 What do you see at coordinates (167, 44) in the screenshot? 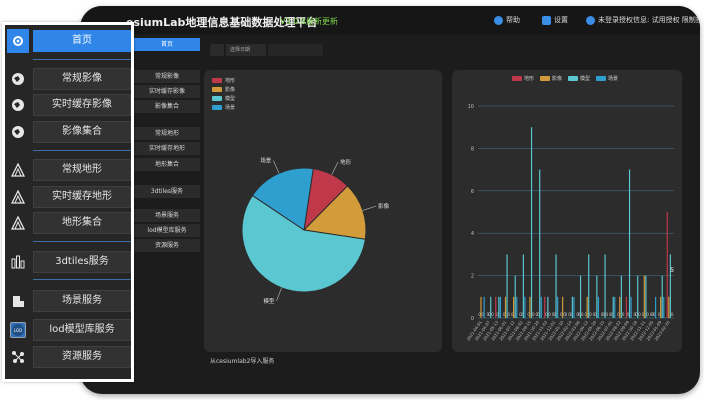
I see `inner-sidebar-item: 首页` at bounding box center [167, 44].